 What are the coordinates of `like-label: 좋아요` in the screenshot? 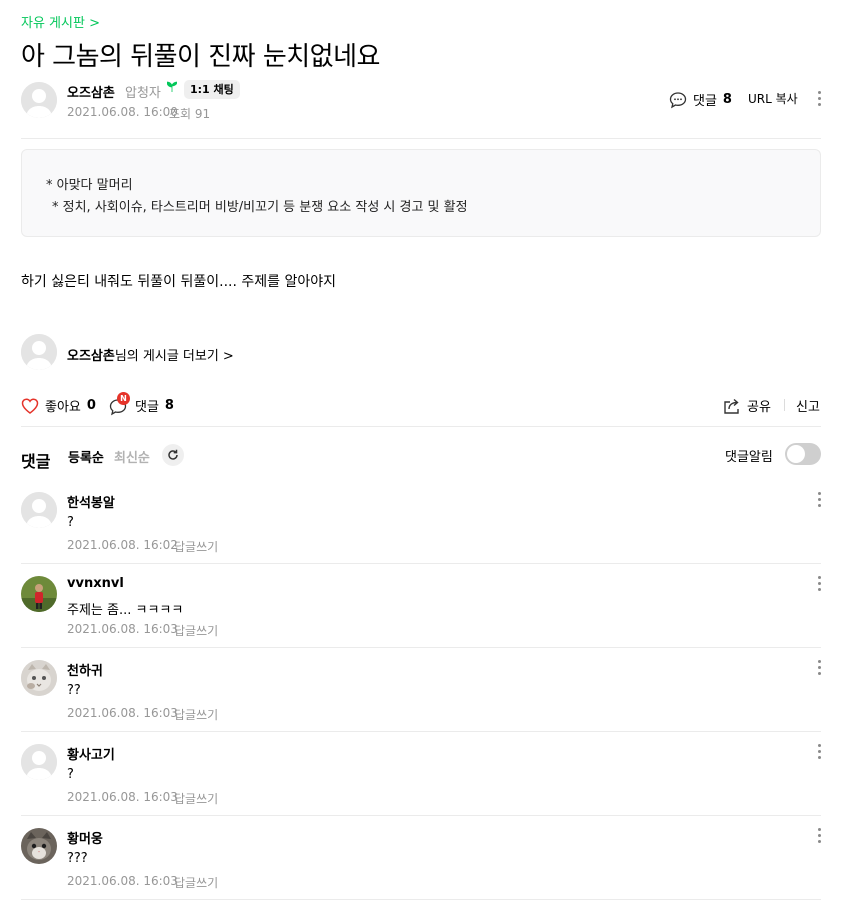 It's located at (63, 407).